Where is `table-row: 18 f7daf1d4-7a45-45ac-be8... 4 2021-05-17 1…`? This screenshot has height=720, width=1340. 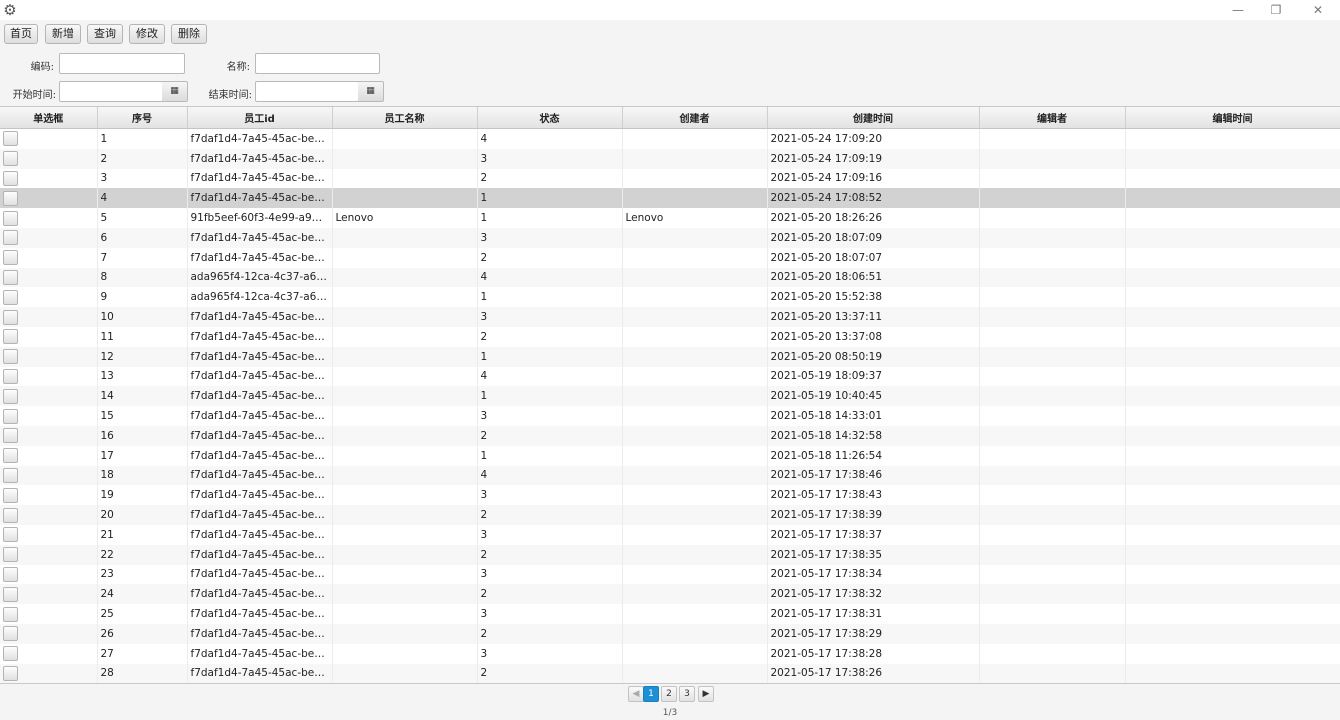
table-row: 18 f7daf1d4-7a45-45ac-be8... 4 2021-05-17 1… is located at coordinates (670, 475).